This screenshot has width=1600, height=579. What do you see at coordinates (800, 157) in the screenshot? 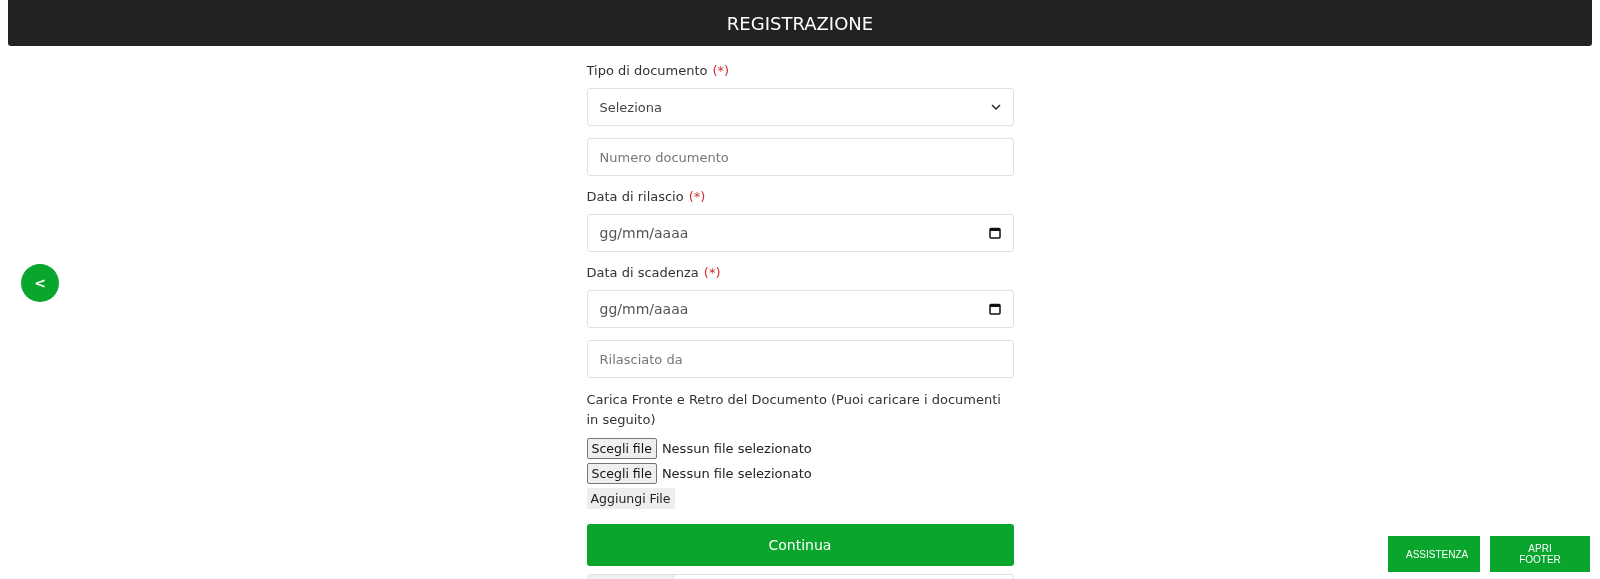
I see `input-field: Numero documento` at bounding box center [800, 157].